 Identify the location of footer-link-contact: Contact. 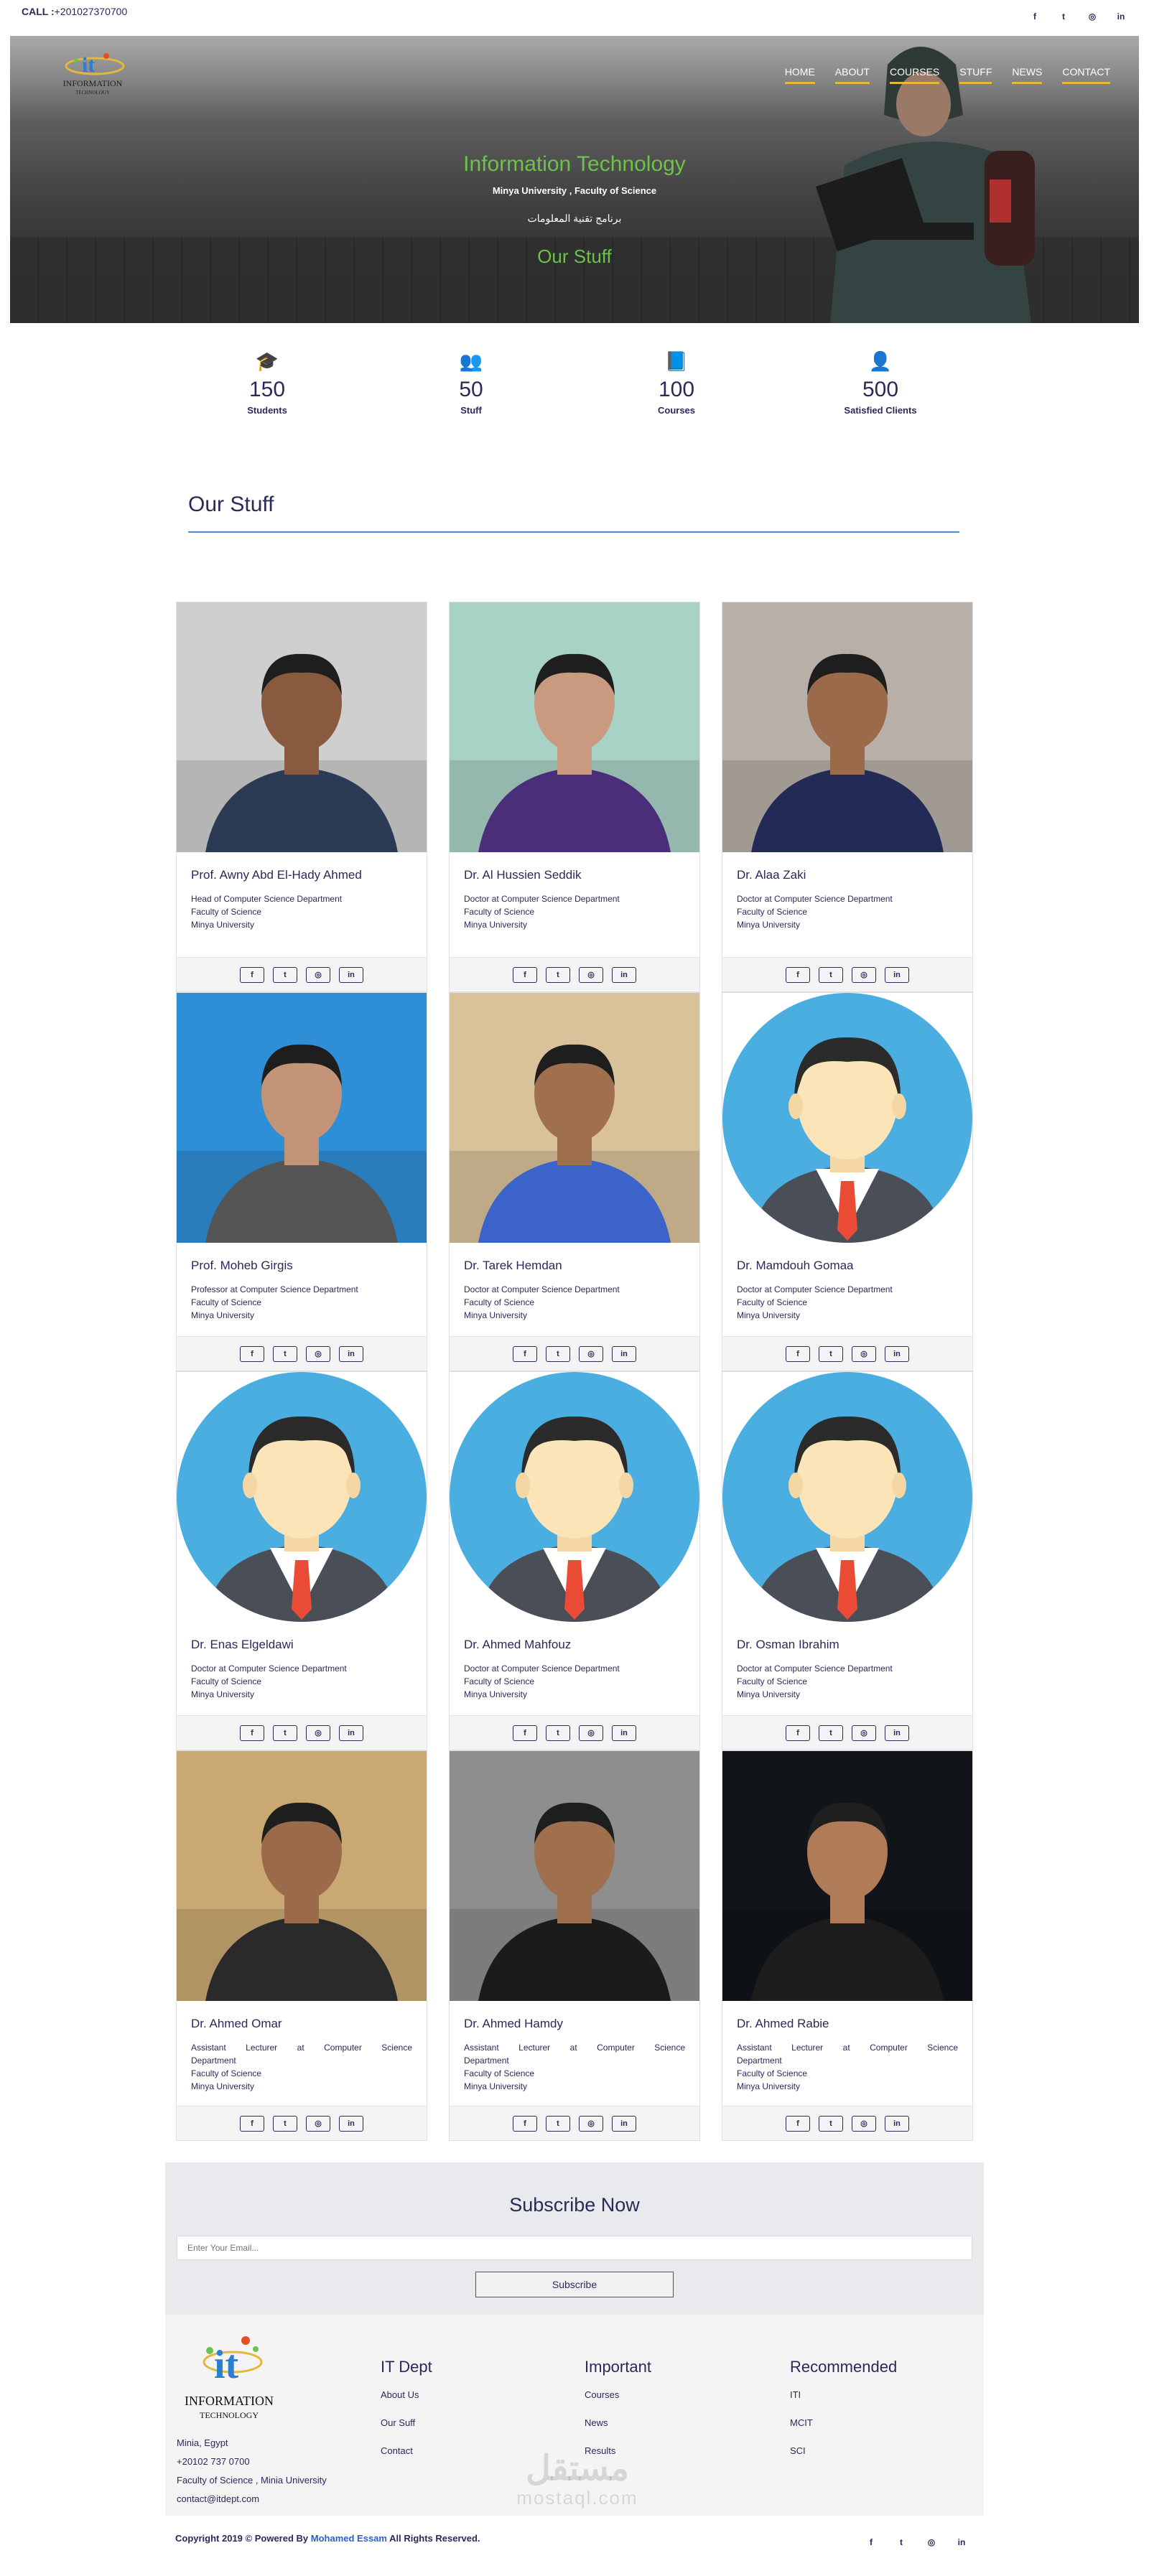
(406, 2450).